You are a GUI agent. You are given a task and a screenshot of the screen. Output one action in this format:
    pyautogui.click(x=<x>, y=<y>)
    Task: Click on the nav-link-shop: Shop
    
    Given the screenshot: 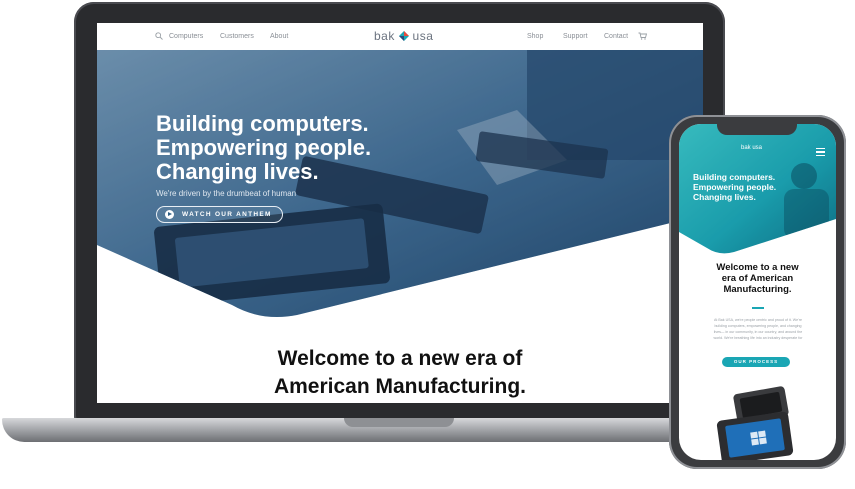 What is the action you would take?
    pyautogui.click(x=535, y=36)
    